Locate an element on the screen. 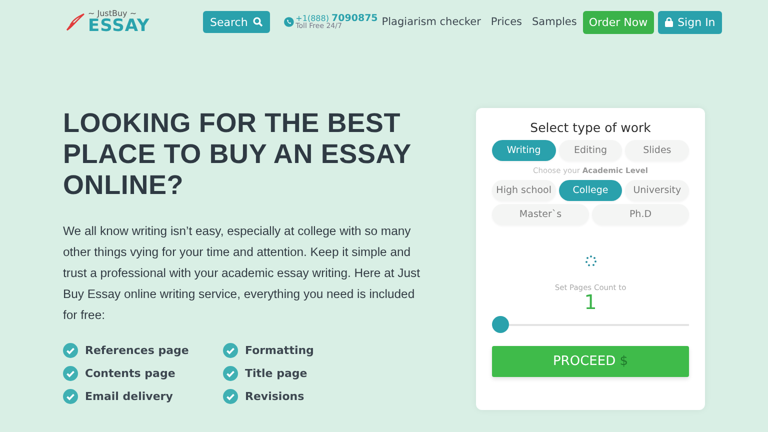 This screenshot has height=432, width=768. work-type-option: Slides is located at coordinates (657, 150).